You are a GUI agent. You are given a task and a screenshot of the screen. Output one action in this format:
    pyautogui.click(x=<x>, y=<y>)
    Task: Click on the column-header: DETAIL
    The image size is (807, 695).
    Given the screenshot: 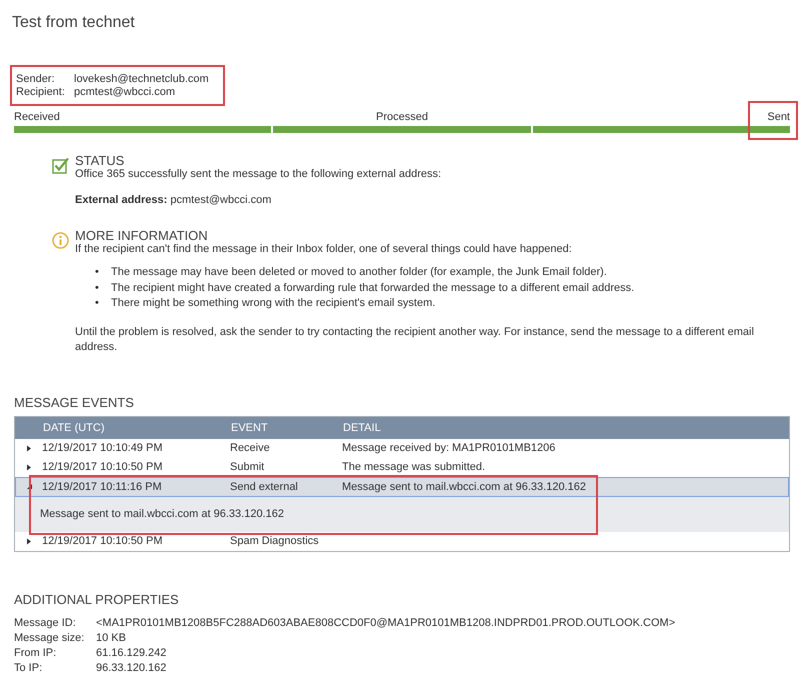 What is the action you would take?
    pyautogui.click(x=362, y=428)
    